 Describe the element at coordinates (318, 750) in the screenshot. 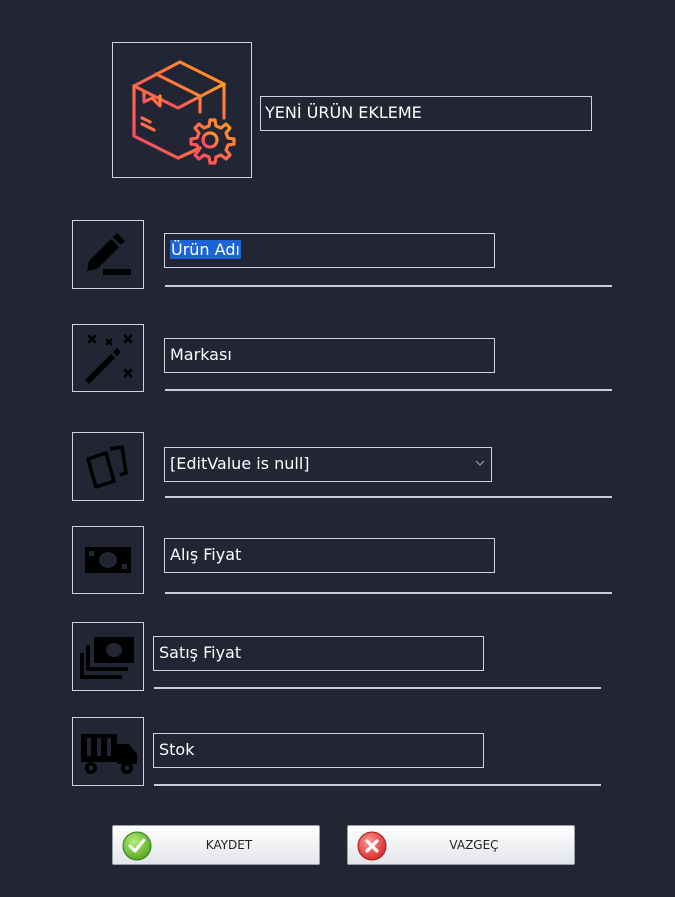

I see `stock-input: Stok` at that location.